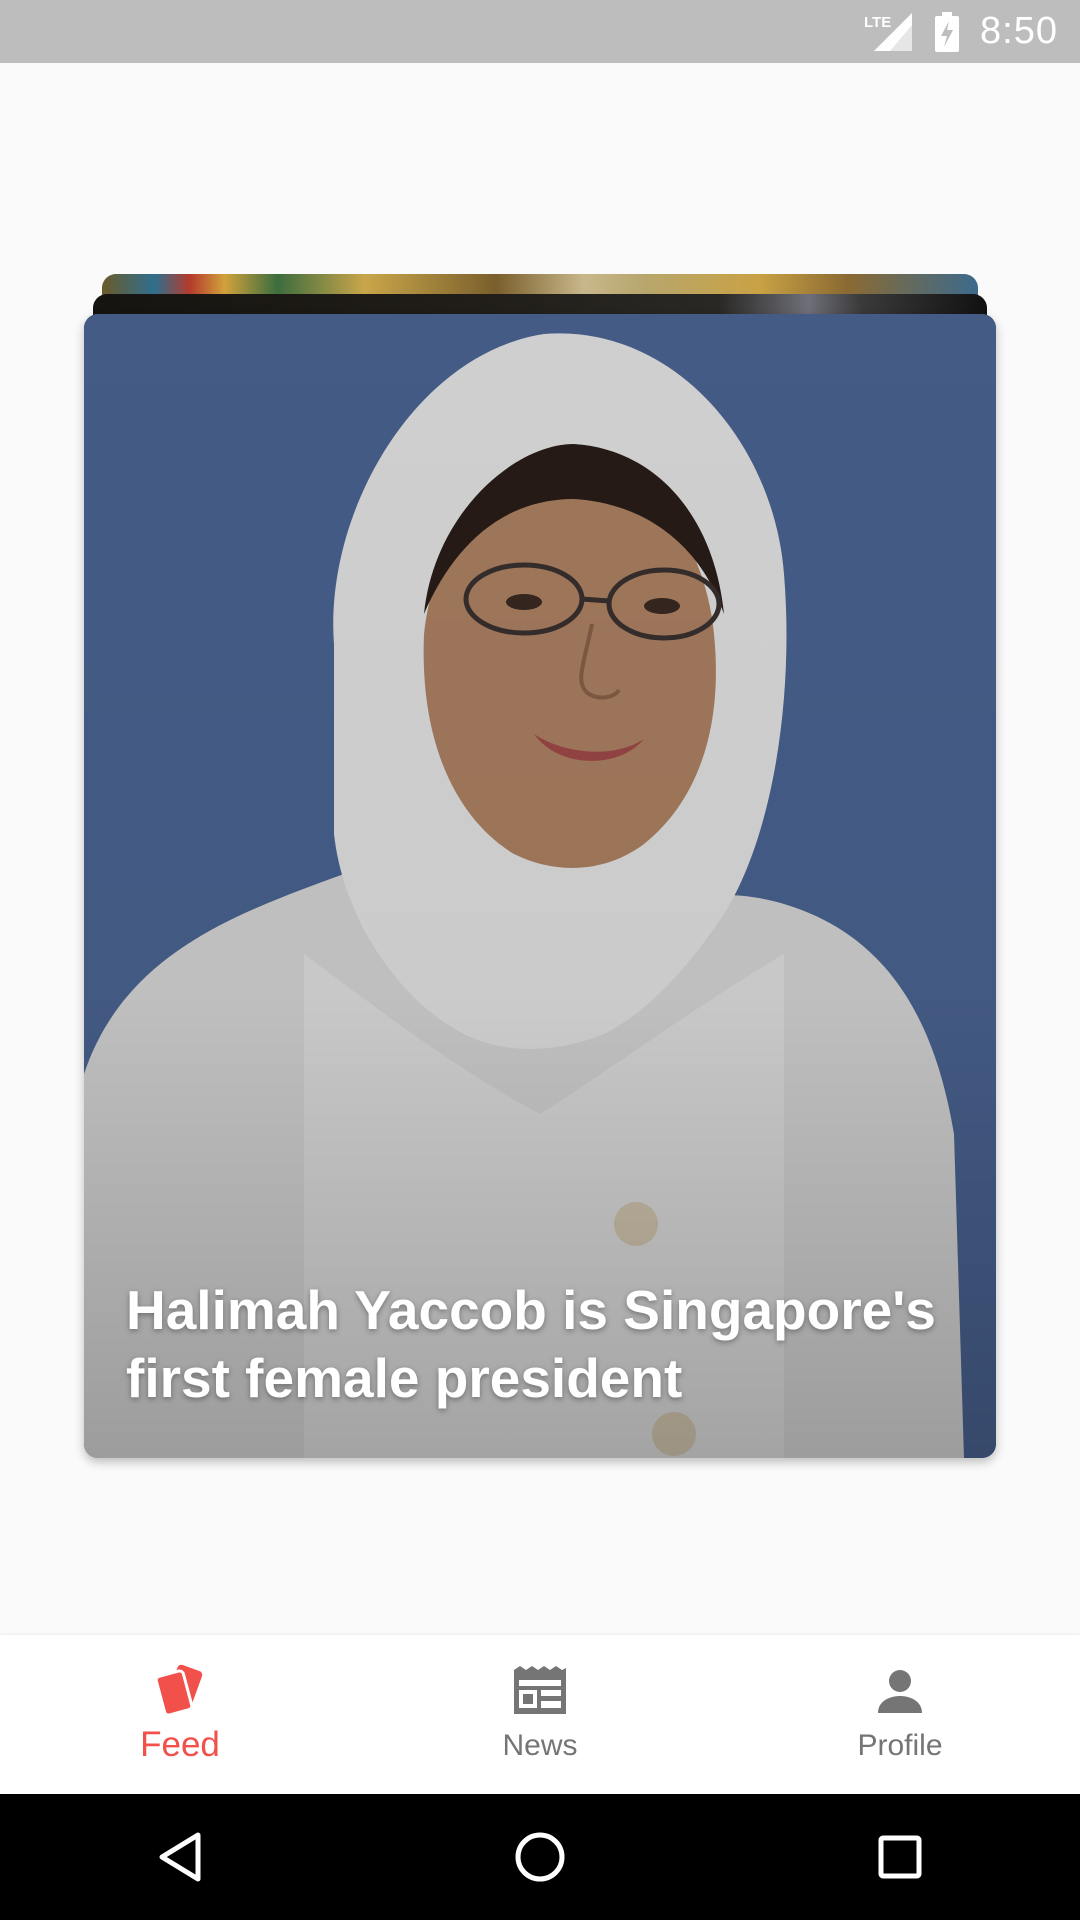 The width and height of the screenshot is (1080, 1920). I want to click on nav-item-news: News, so click(540, 1714).